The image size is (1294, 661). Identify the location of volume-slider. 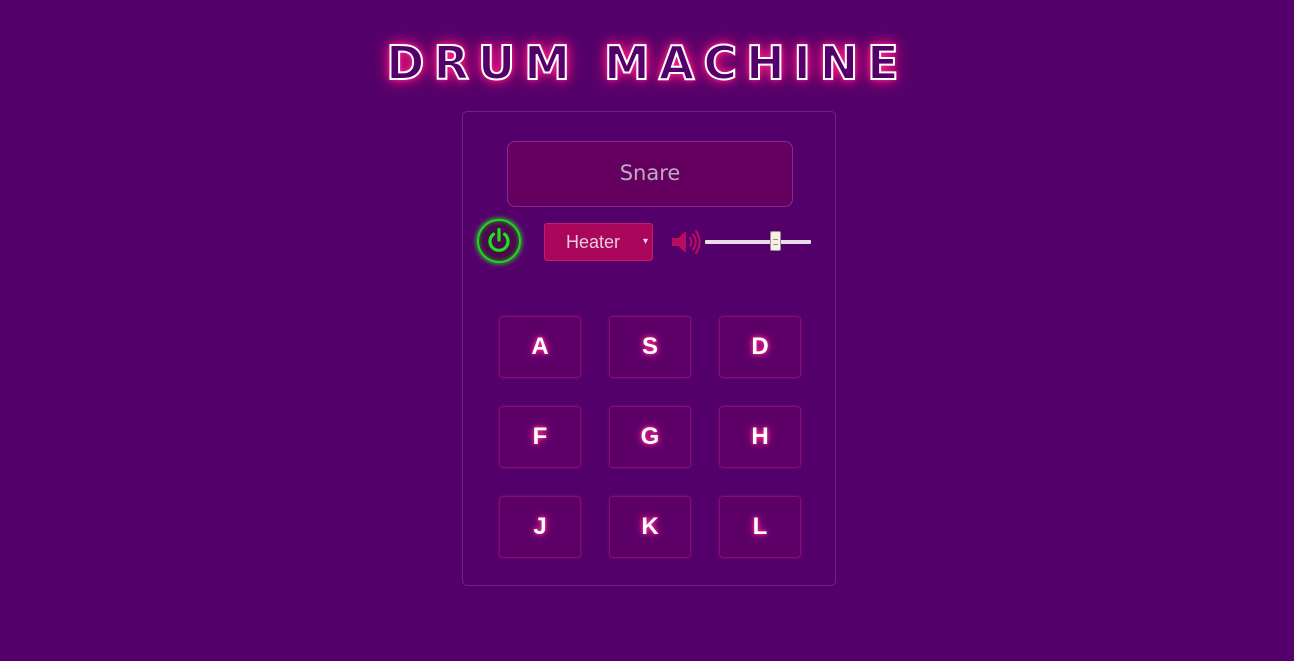
(759, 242).